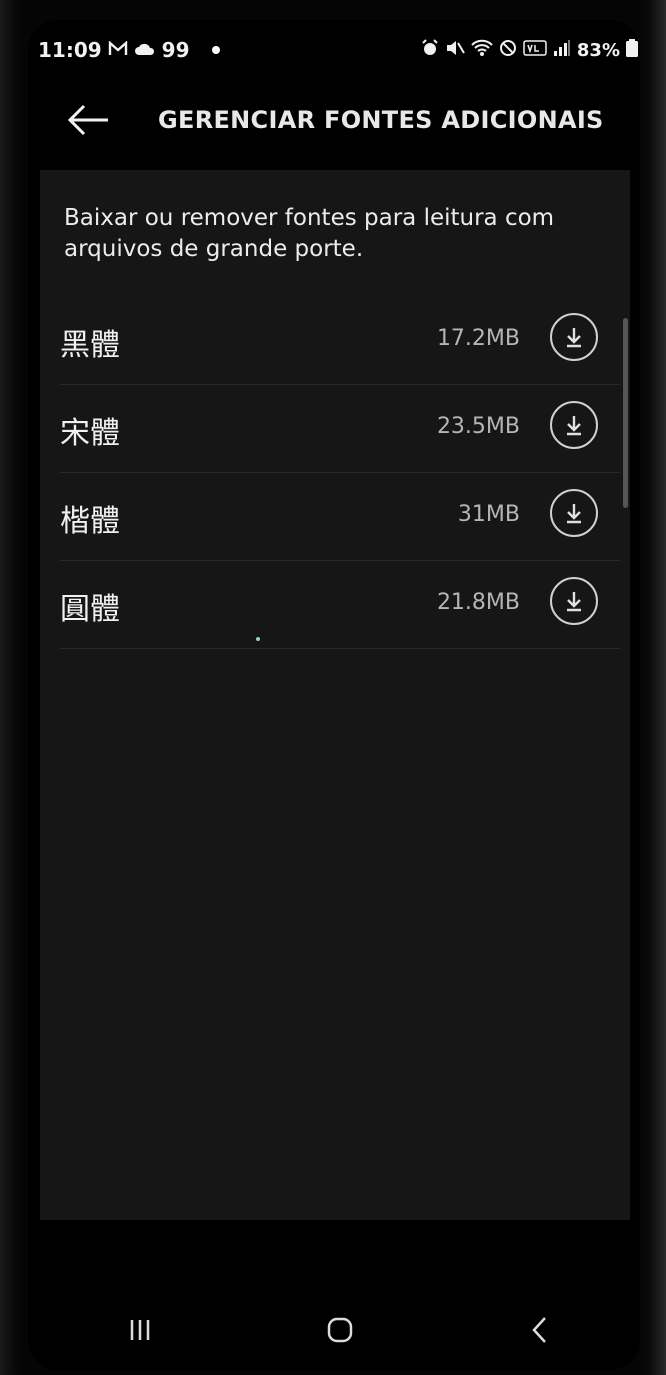 The image size is (666, 1375). What do you see at coordinates (652, 687) in the screenshot?
I see `phone-edge-right` at bounding box center [652, 687].